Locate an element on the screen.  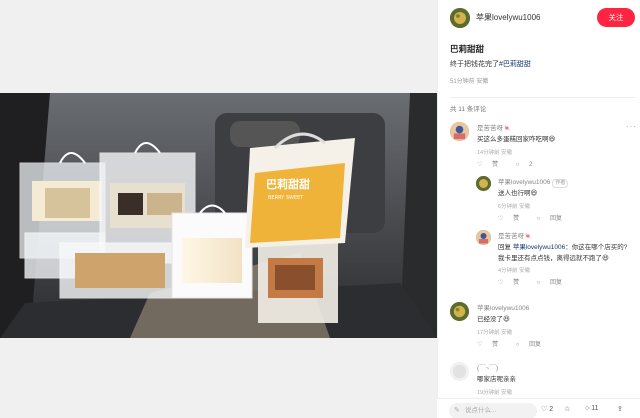
comment-button: ○ 11 is located at coordinates (591, 408).